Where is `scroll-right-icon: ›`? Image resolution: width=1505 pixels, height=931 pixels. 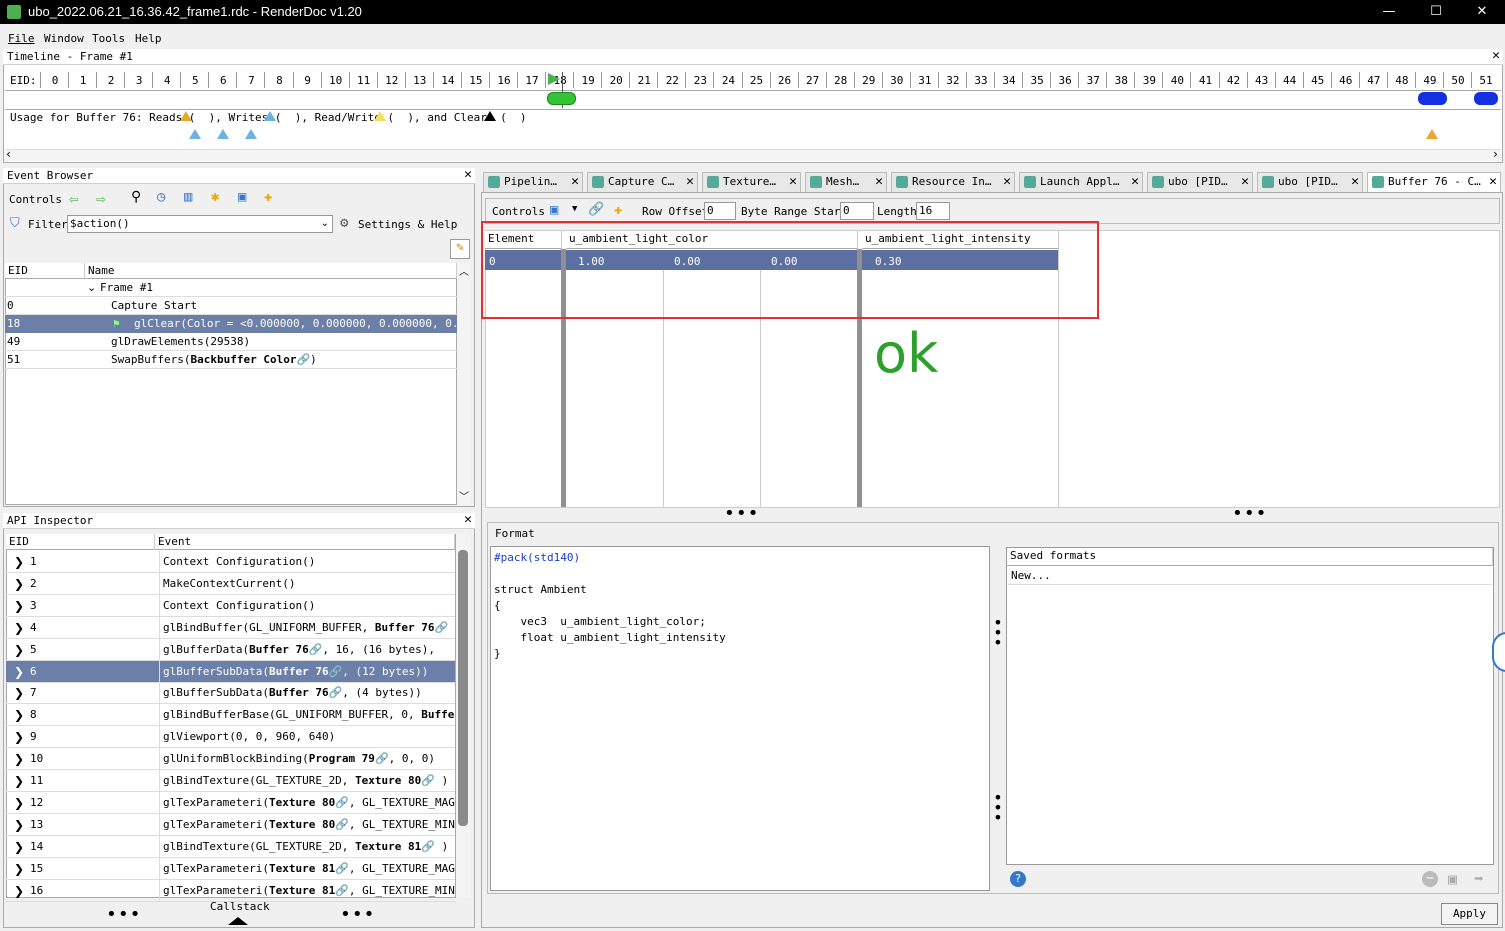 scroll-right-icon: › is located at coordinates (1495, 154).